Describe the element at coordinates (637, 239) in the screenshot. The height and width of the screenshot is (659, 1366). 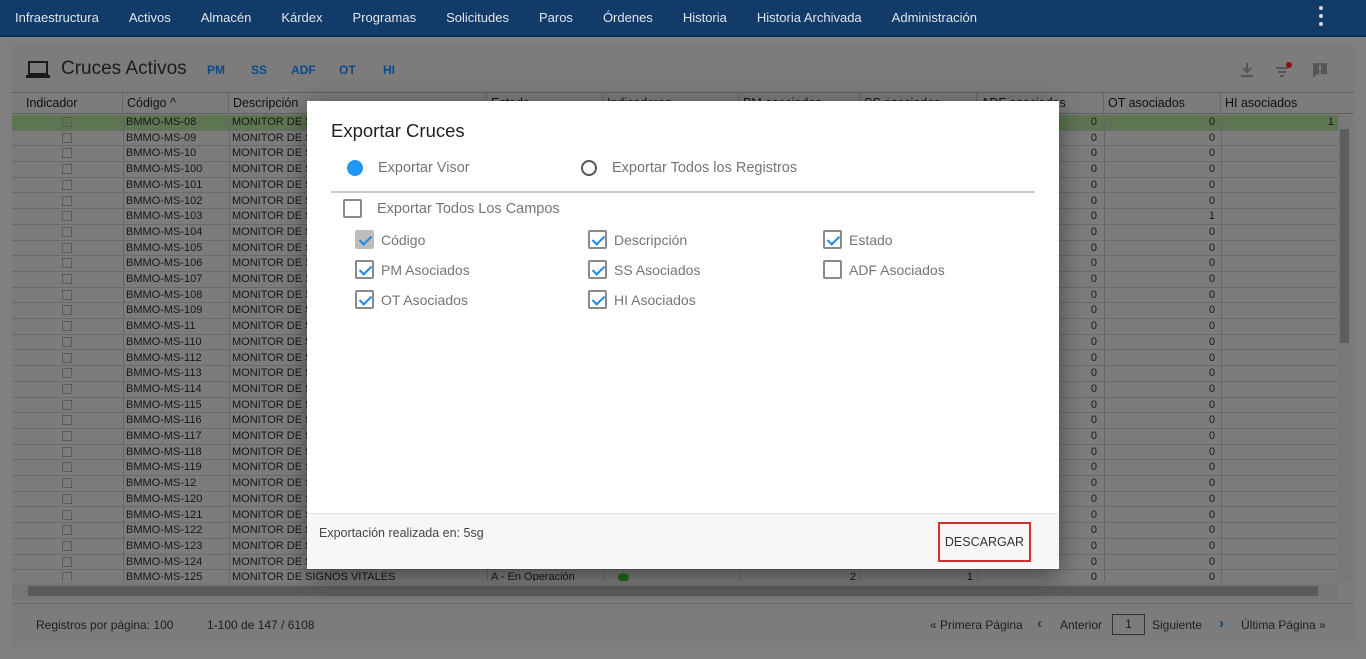
I see `checkbox-descripcion: Descripción` at that location.